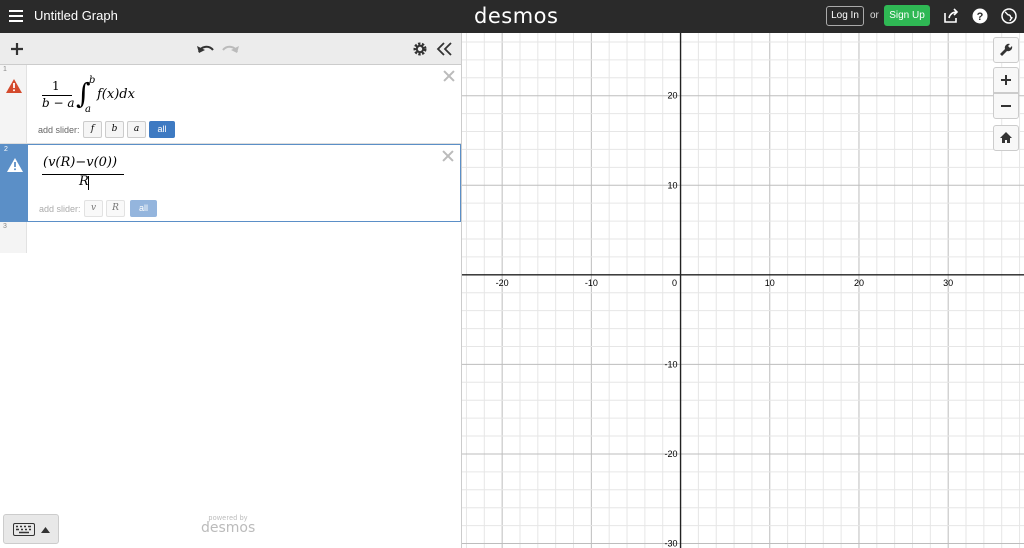  Describe the element at coordinates (420, 49) in the screenshot. I see `settings-icon` at that location.